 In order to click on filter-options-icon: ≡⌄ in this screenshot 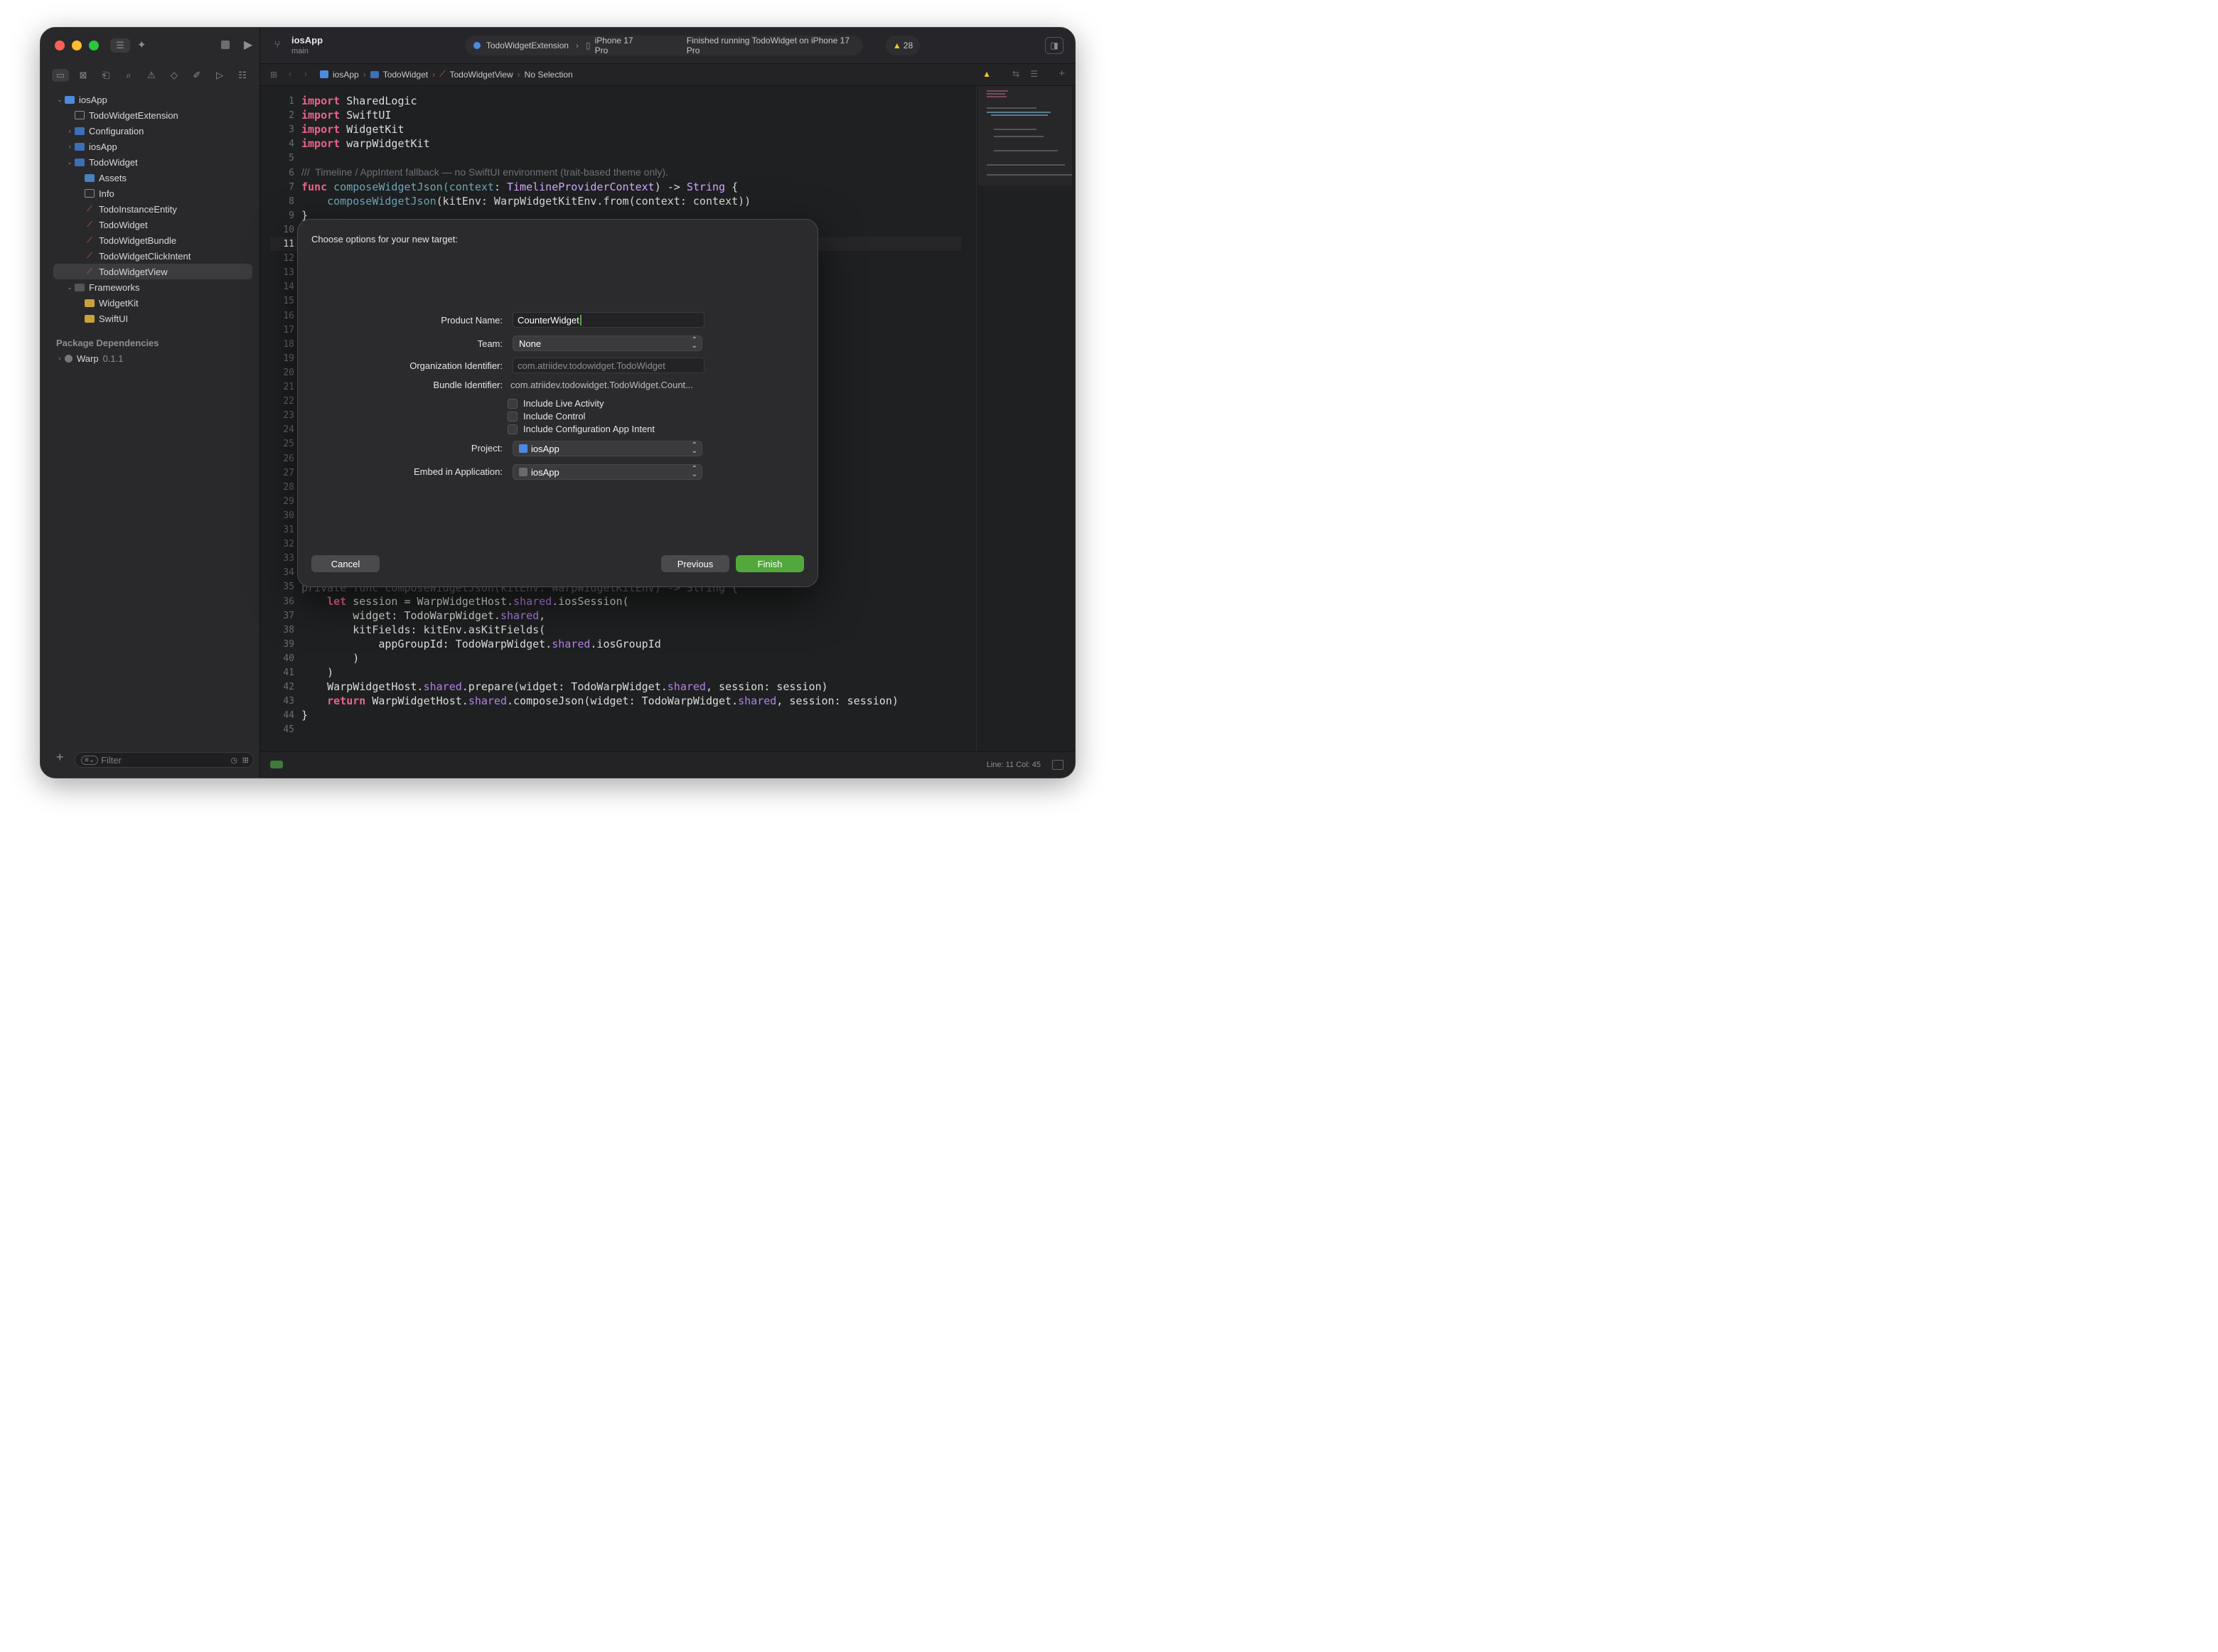, I will do `click(90, 760)`.